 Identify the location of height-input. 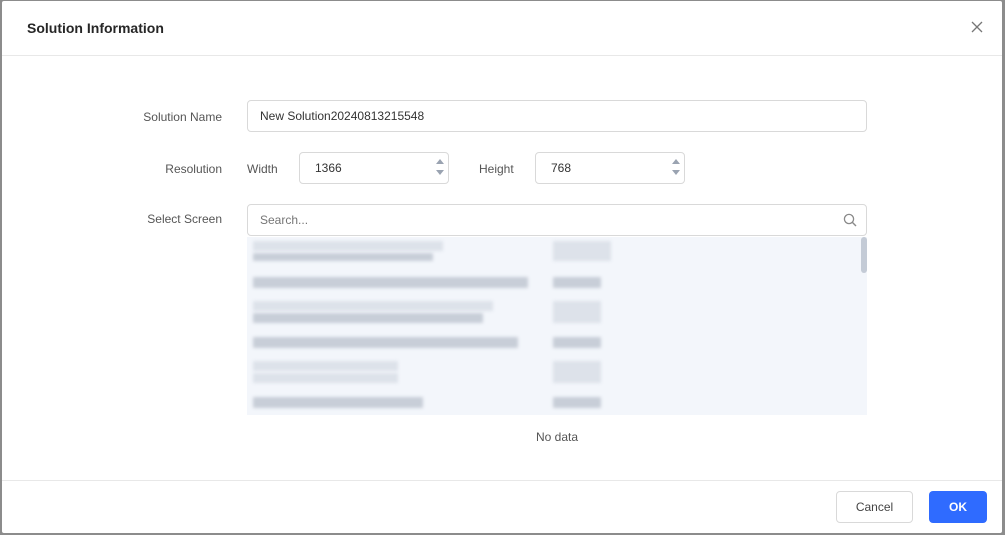
(610, 168).